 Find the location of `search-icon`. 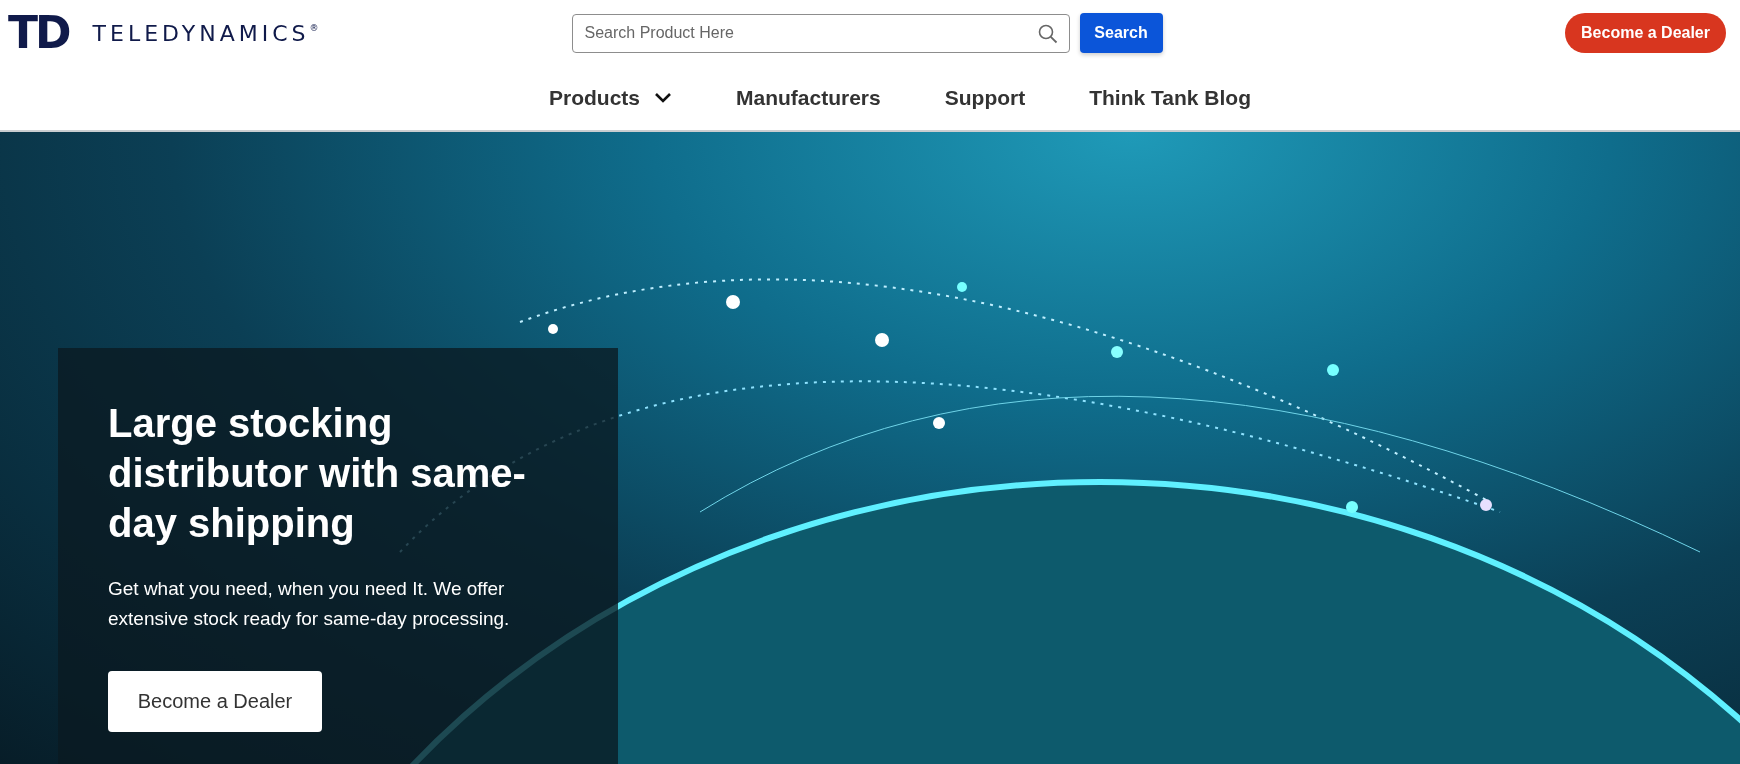

search-icon is located at coordinates (1047, 33).